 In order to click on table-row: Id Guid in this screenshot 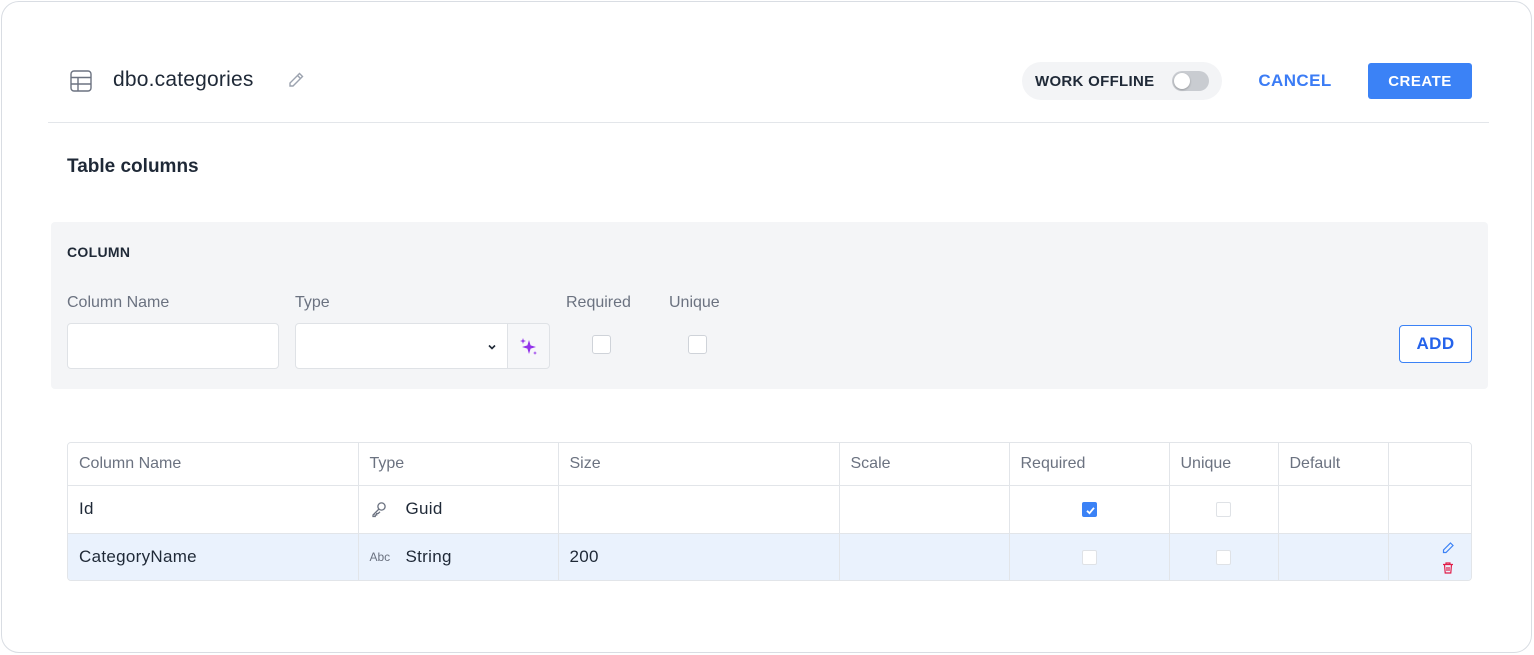, I will do `click(769, 509)`.